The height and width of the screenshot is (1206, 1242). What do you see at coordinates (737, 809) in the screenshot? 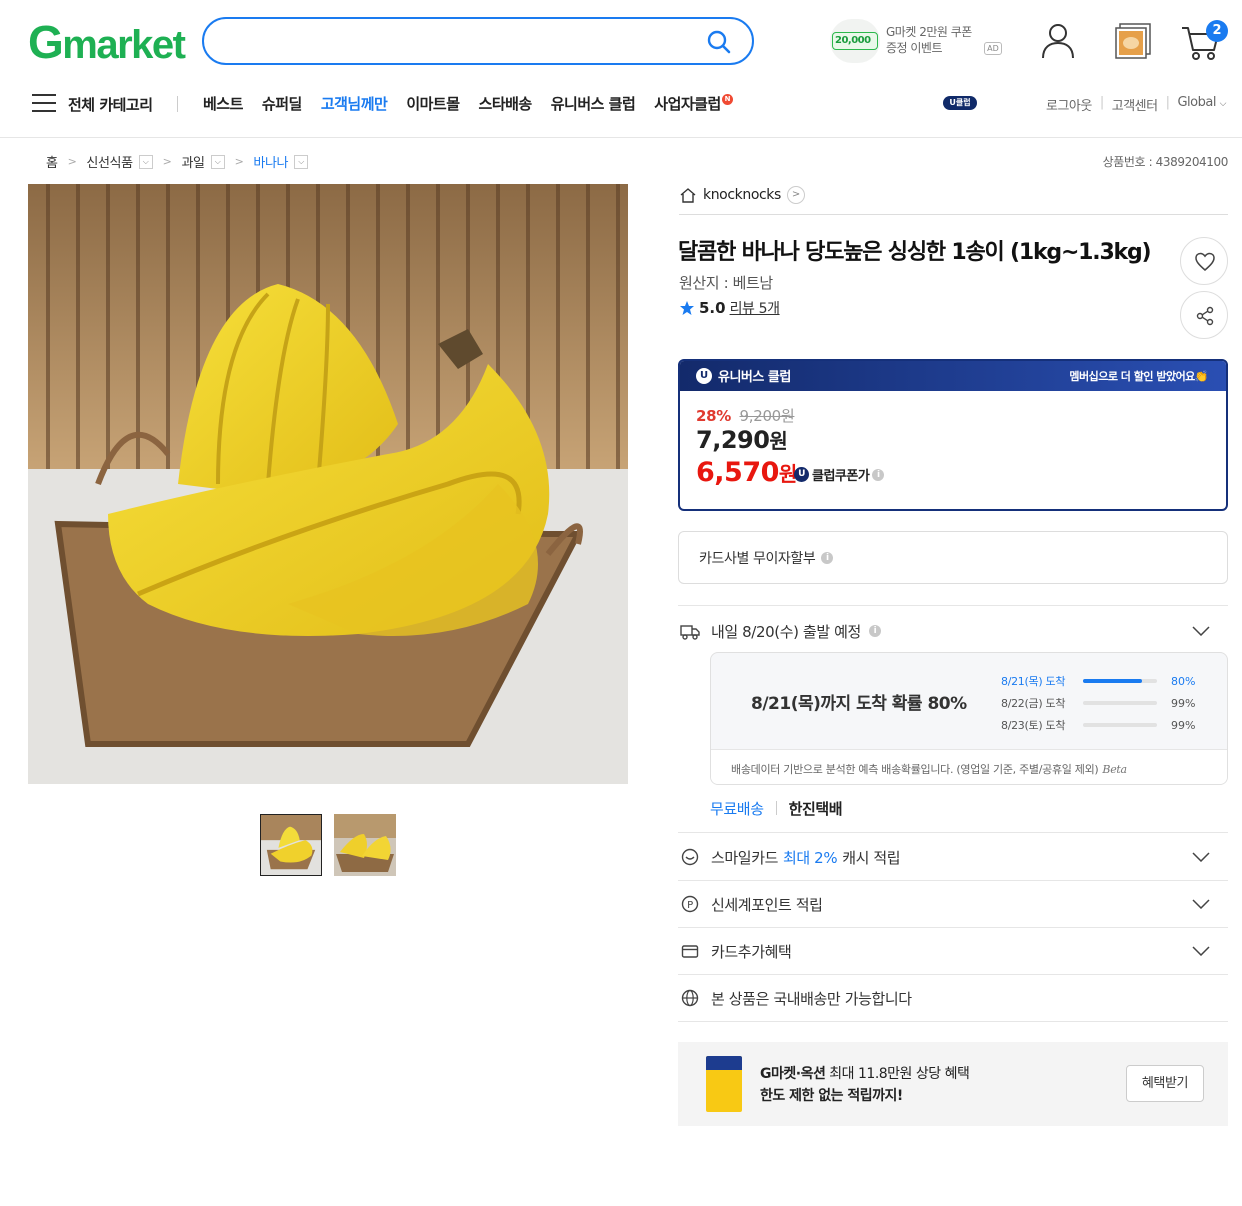
I see `shipping-fee: 무료배송` at bounding box center [737, 809].